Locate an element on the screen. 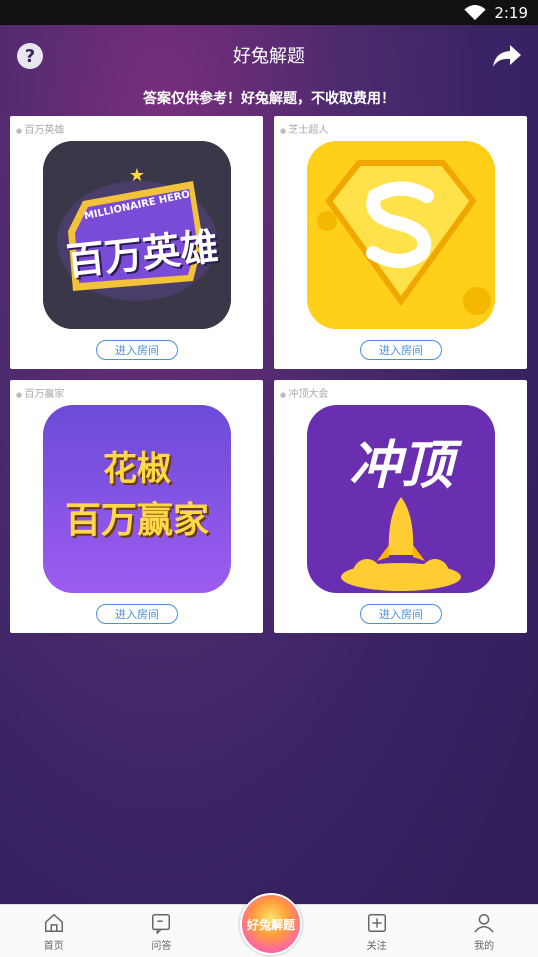 This screenshot has height=957, width=538. header: ? 好兔解题 is located at coordinates (269, 55).